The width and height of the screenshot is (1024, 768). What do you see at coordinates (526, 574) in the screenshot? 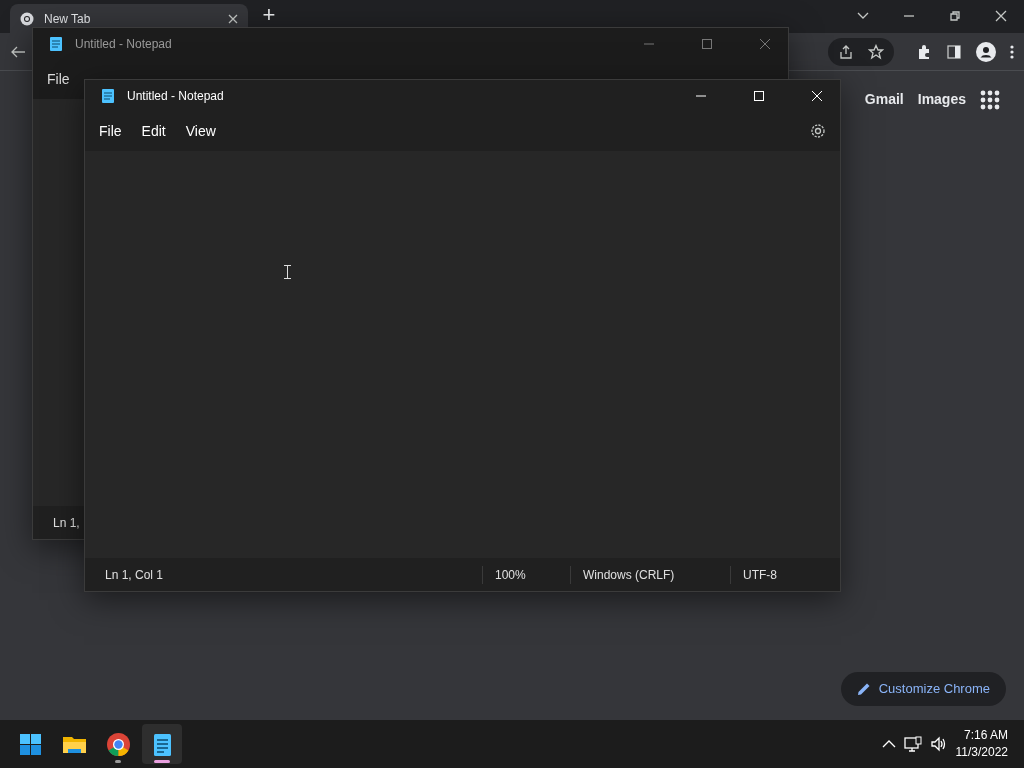
I see `status-text: 100%` at bounding box center [526, 574].